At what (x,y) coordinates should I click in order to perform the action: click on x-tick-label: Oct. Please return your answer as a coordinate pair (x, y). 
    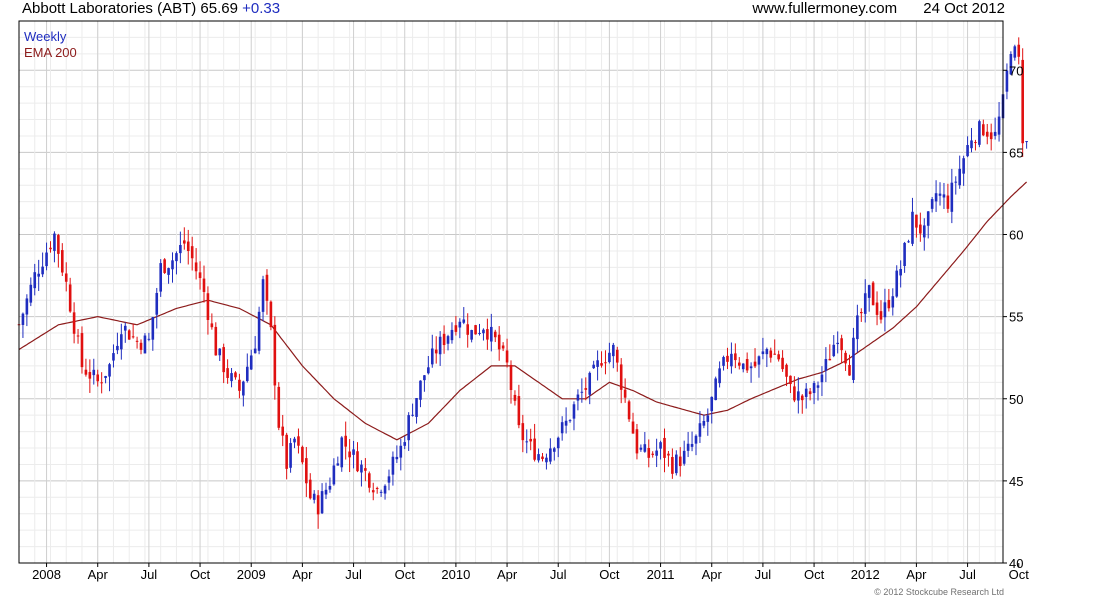
    Looking at the image, I should click on (1019, 574).